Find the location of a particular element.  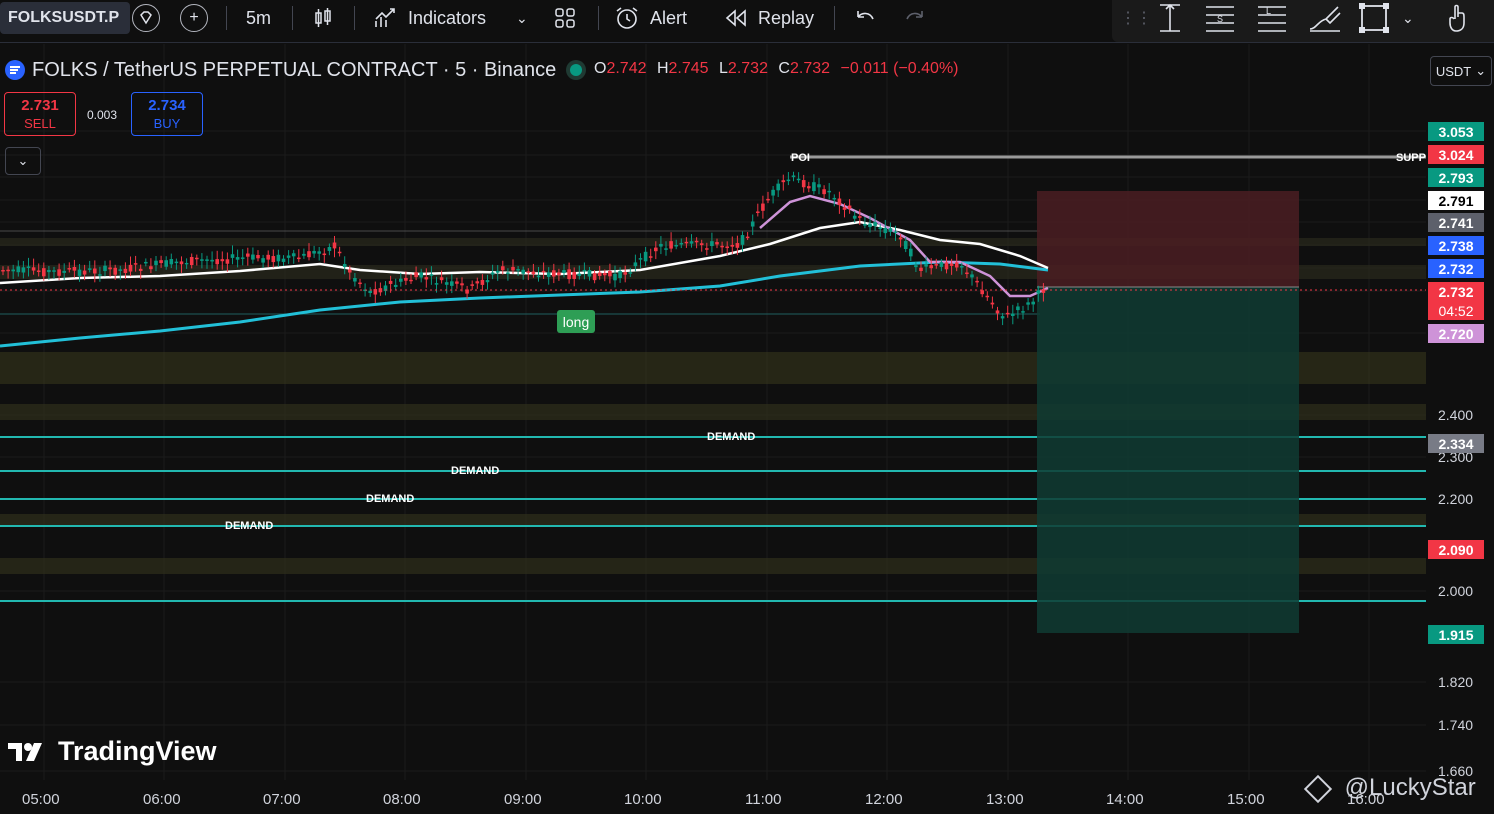

fib-dollar-icon: S is located at coordinates (1220, 18).